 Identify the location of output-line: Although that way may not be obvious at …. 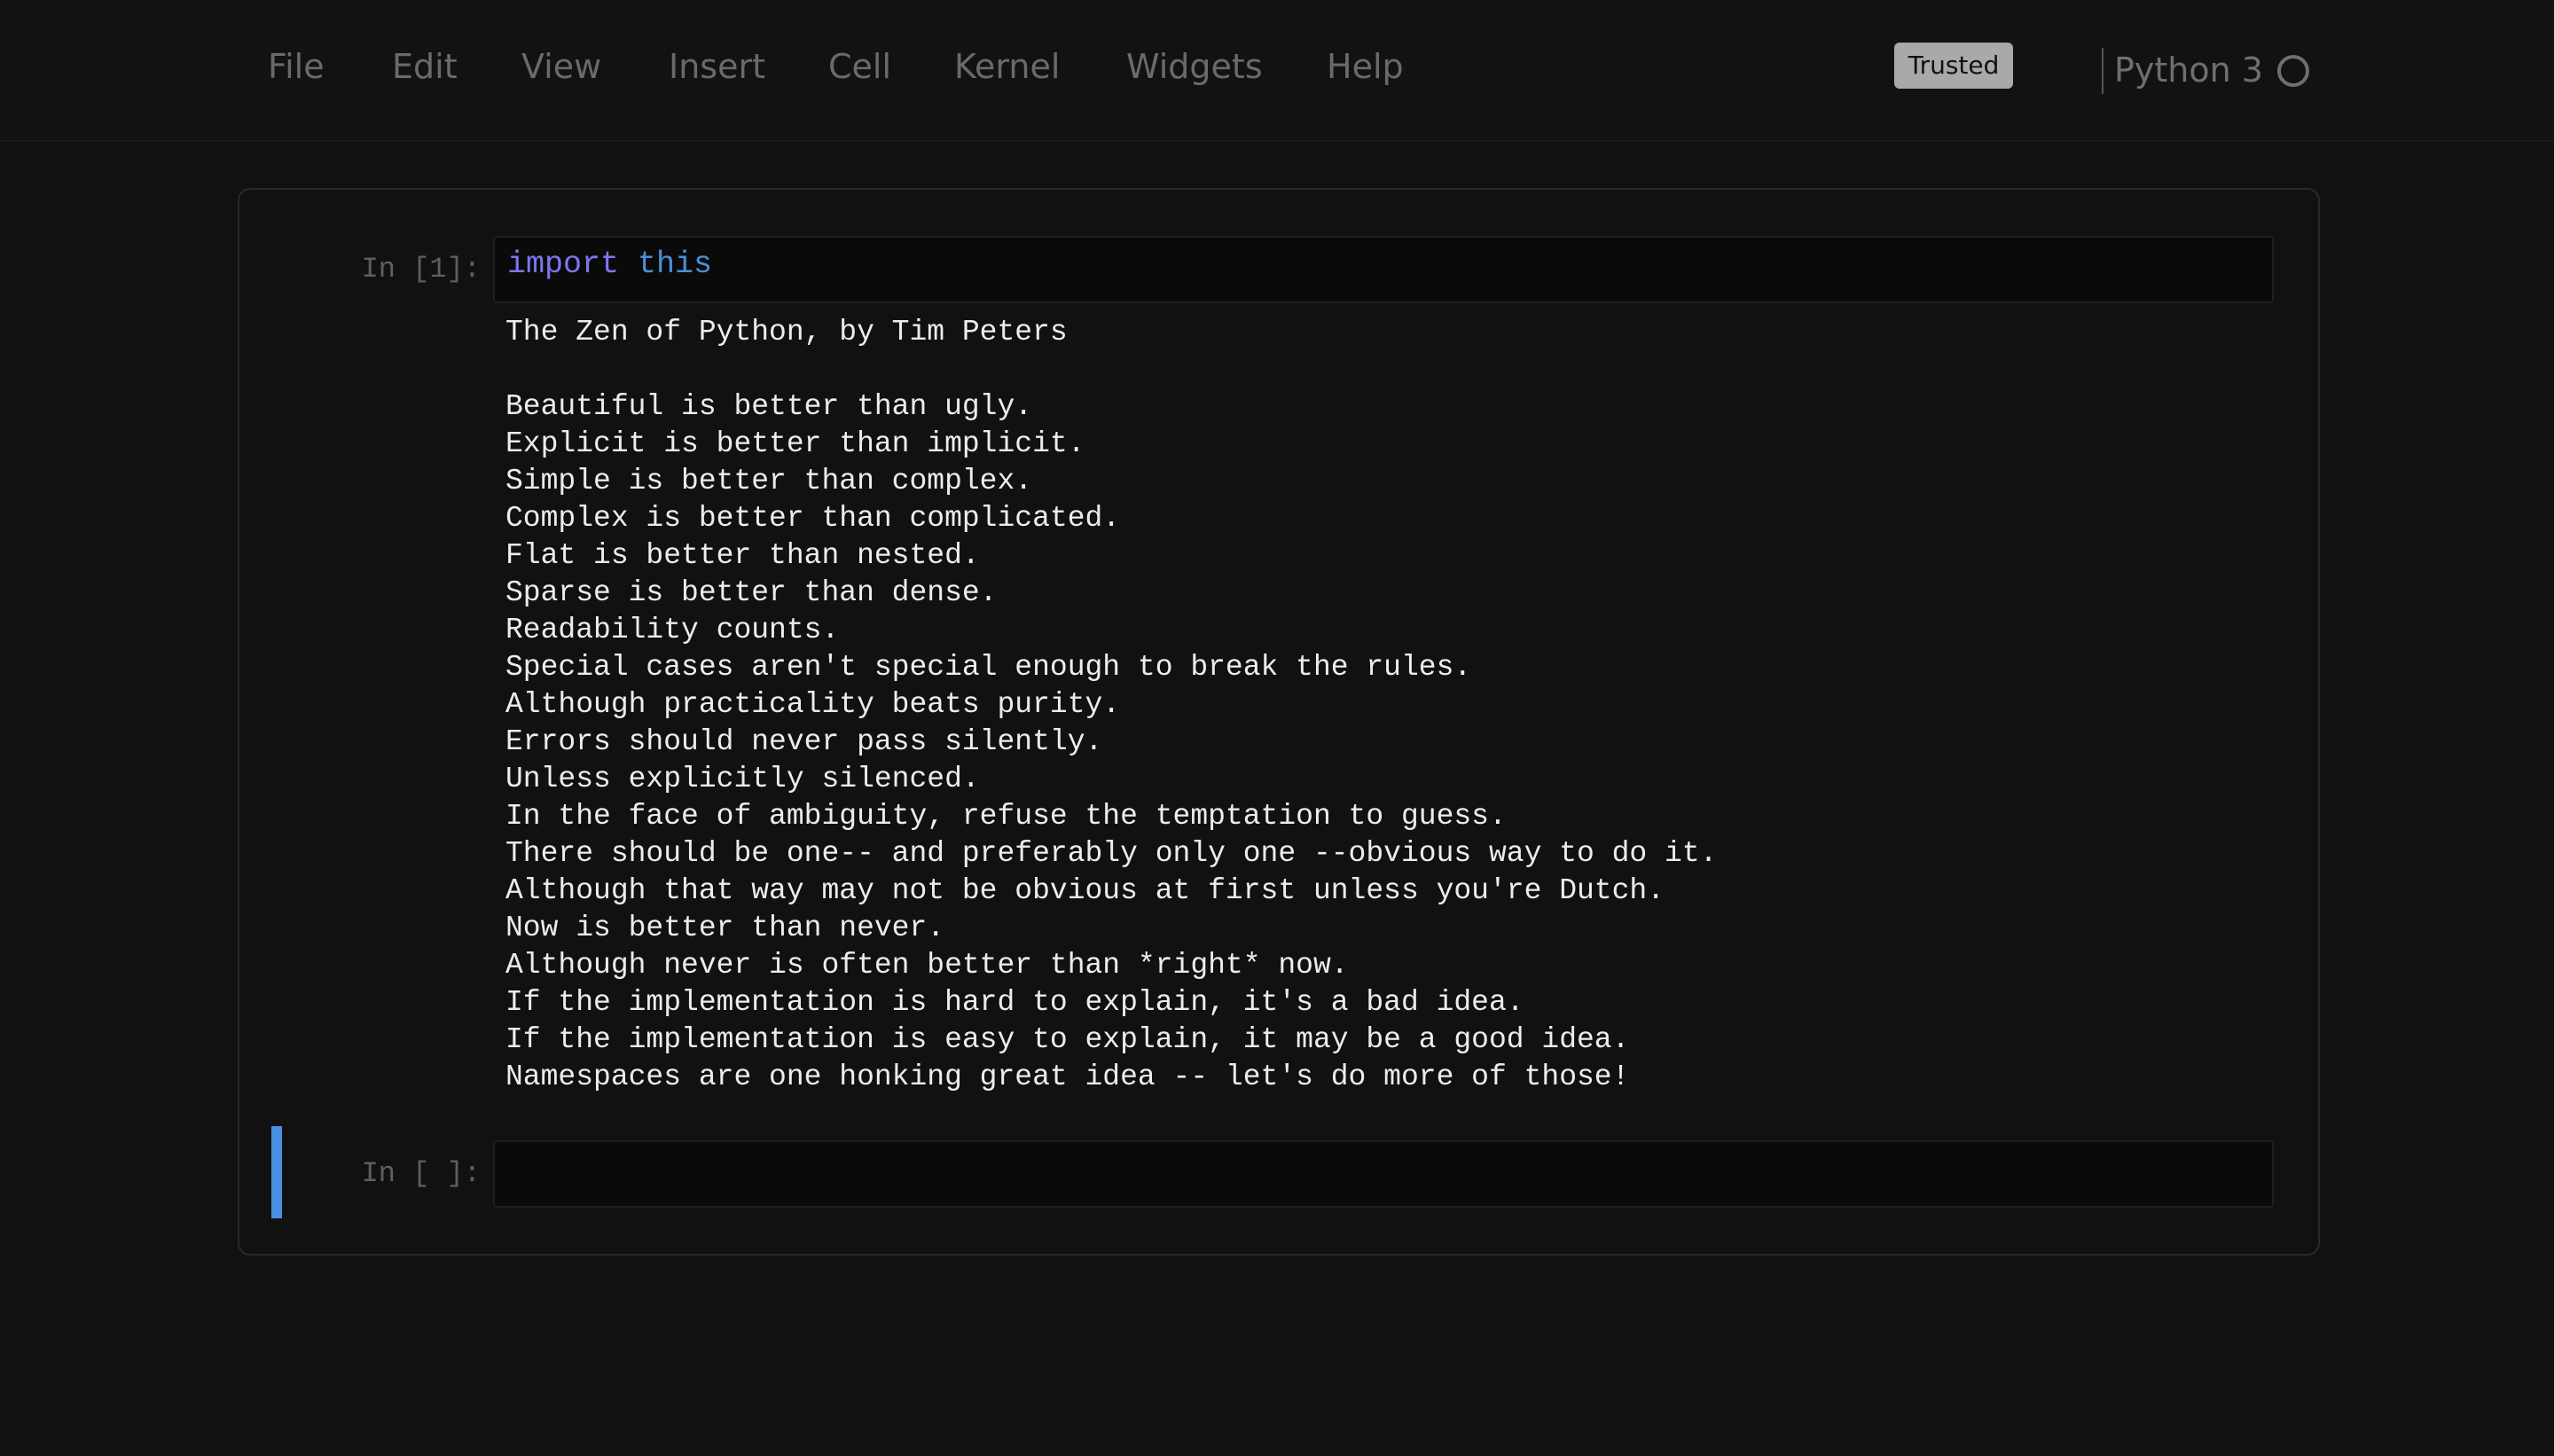
(1085, 890).